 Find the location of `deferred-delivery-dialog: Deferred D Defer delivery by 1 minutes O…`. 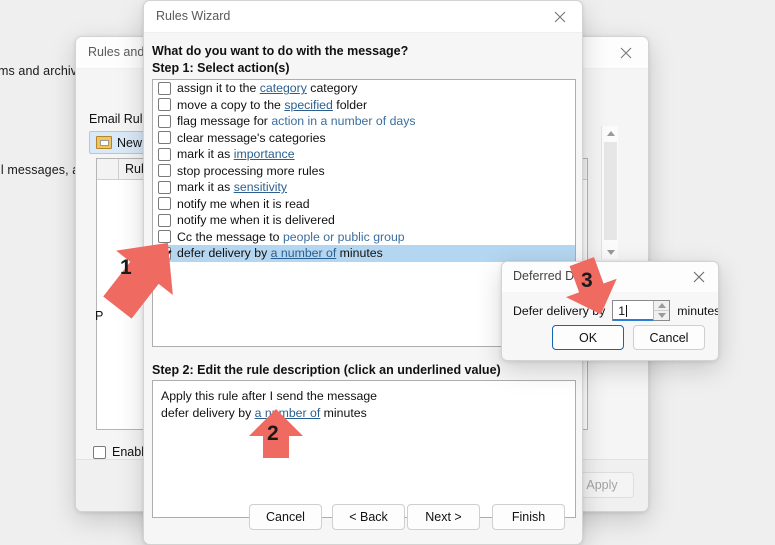

deferred-delivery-dialog: Deferred D Defer delivery by 1 minutes O… is located at coordinates (610, 311).